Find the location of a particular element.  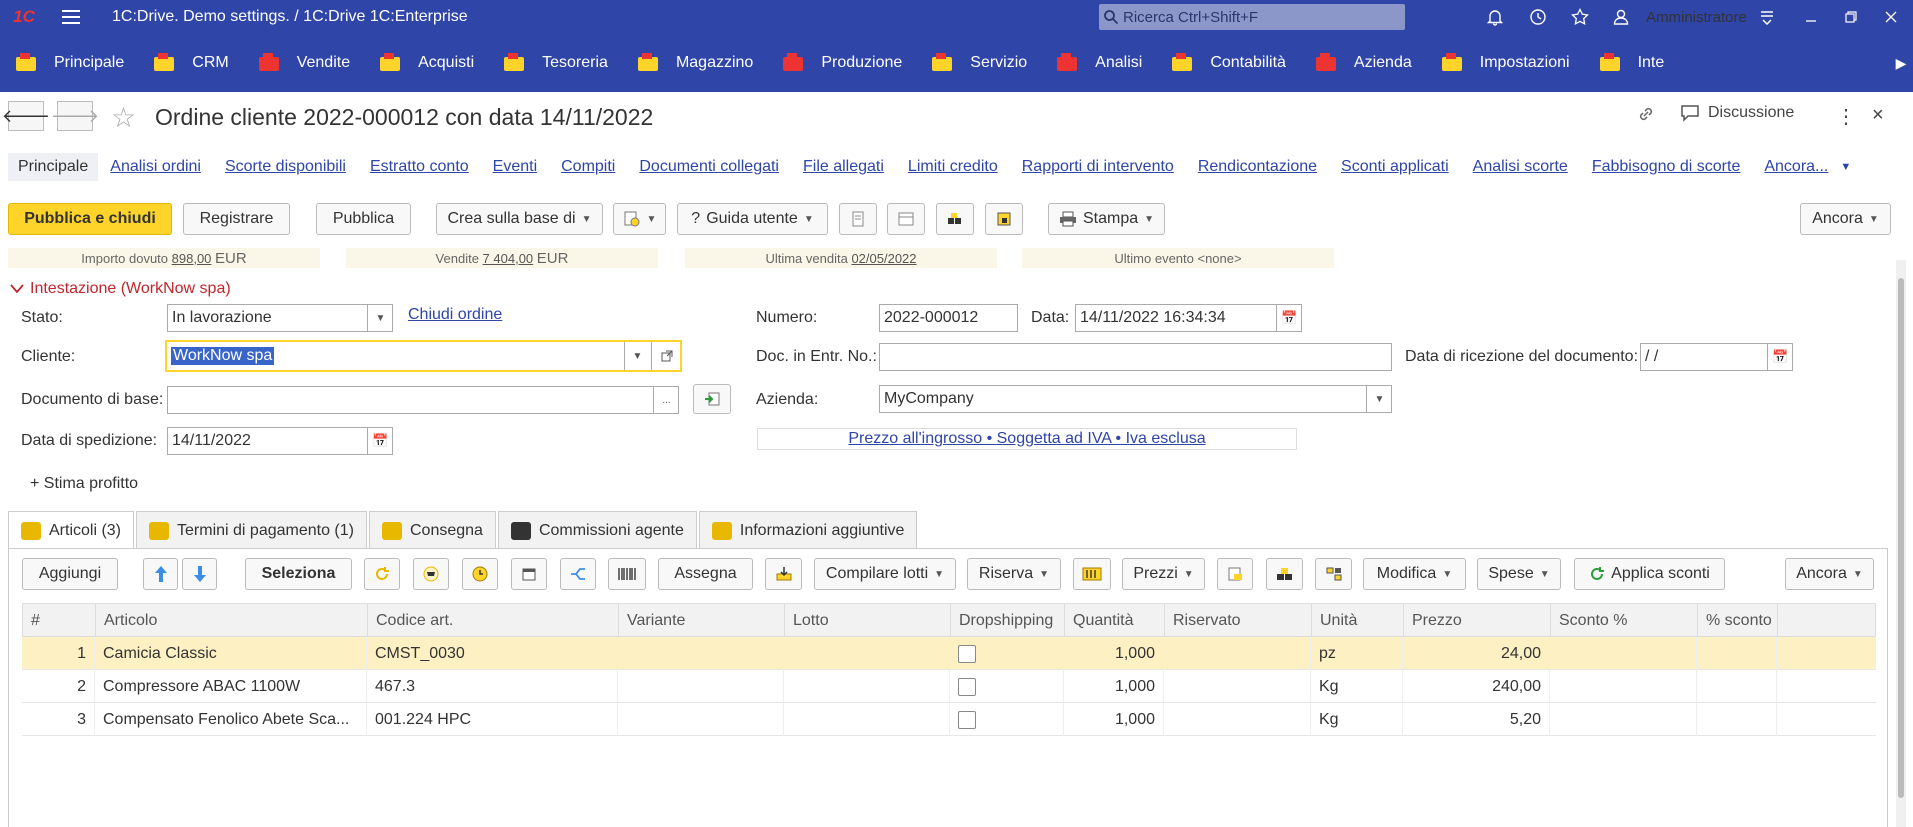

calendar-icon: 📅 is located at coordinates (1288, 318).